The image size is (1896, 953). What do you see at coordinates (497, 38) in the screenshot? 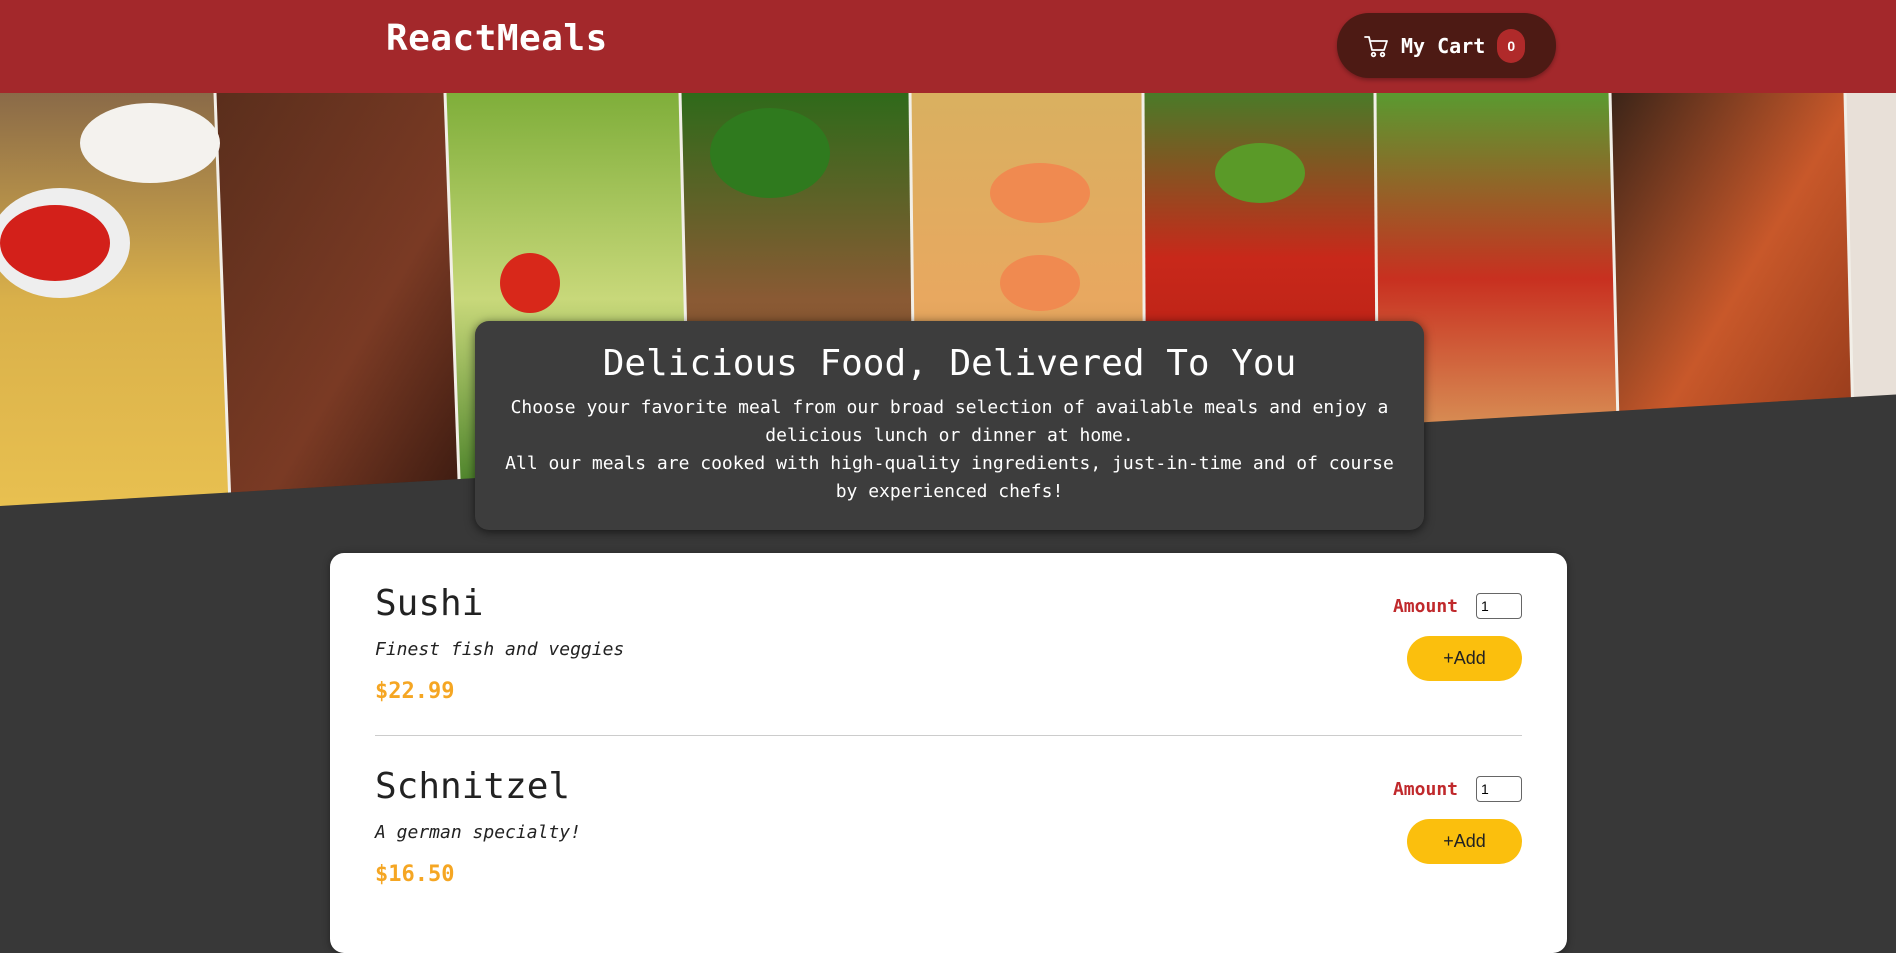
I see `logo: ReactMeals` at bounding box center [497, 38].